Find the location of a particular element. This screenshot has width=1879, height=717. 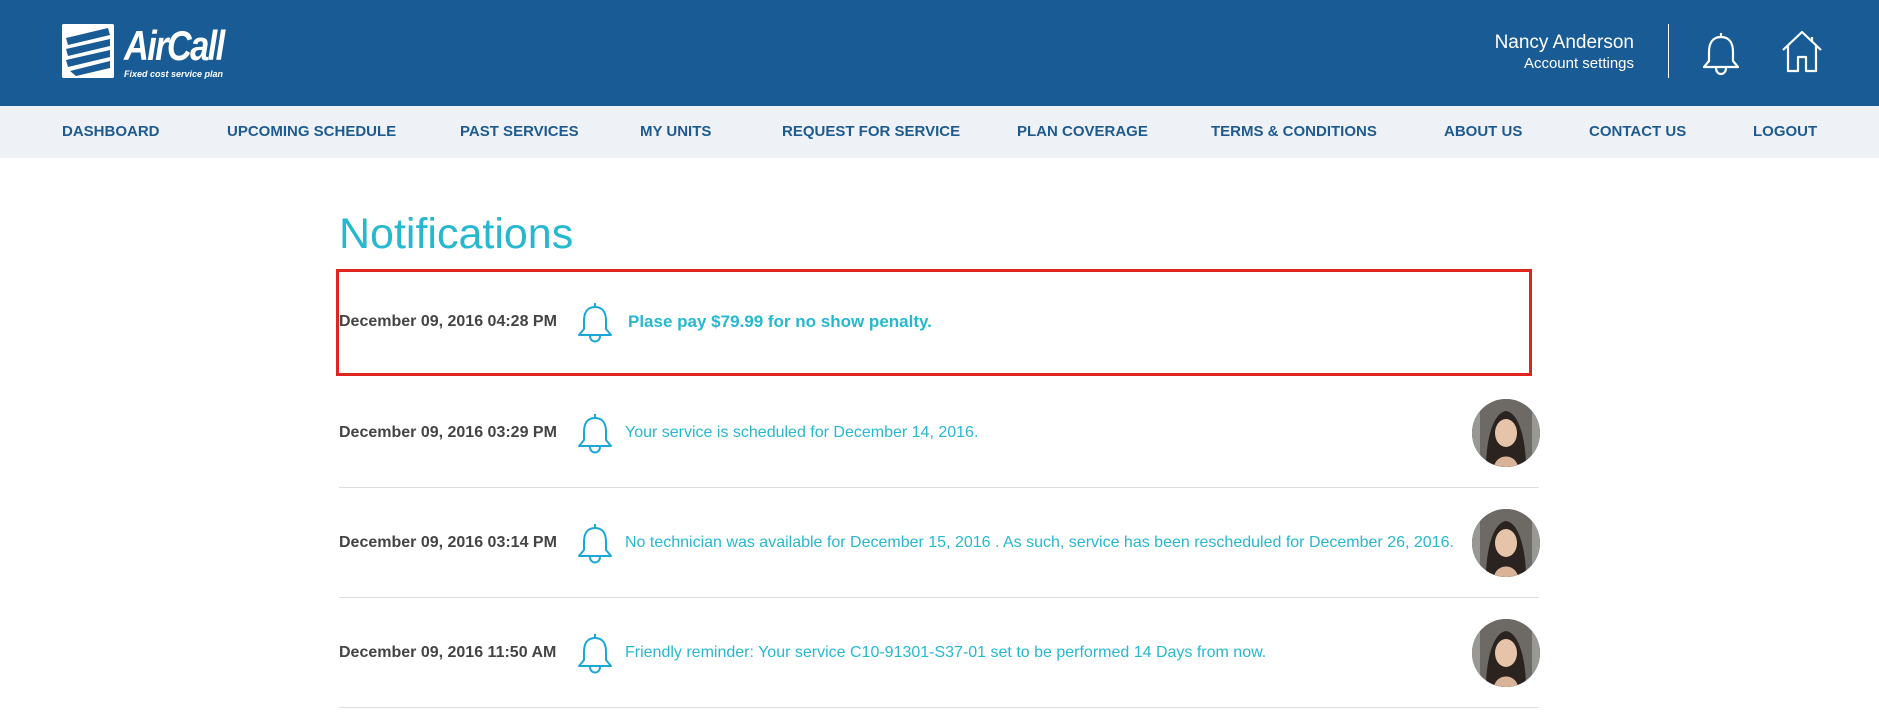

nav-item-my-units: MY UNITS is located at coordinates (675, 132).